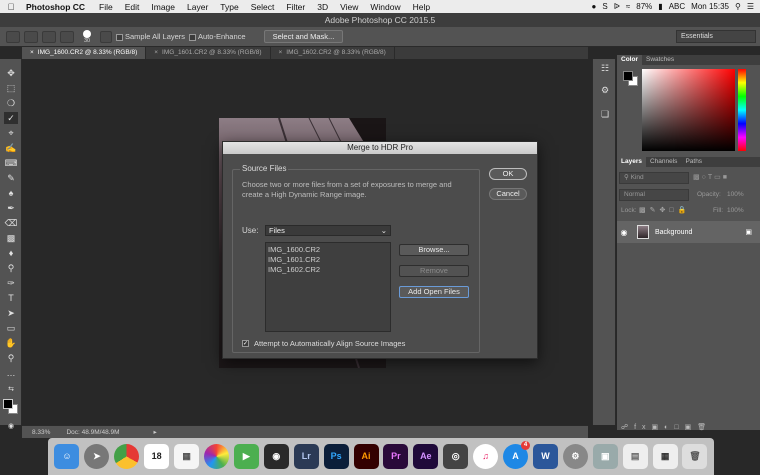  Describe the element at coordinates (654, 178) in the screenshot. I see `kind-filter: ⚲ Kind` at that location.